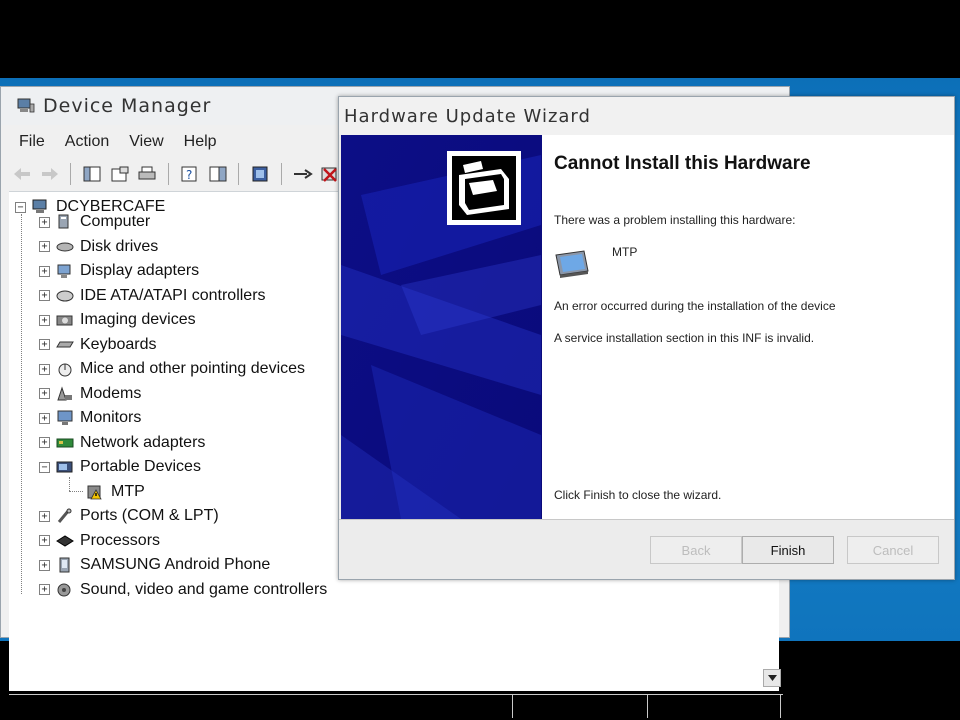  Describe the element at coordinates (467, 116) in the screenshot. I see `wizard-title: Hardware Update Wizard` at that location.